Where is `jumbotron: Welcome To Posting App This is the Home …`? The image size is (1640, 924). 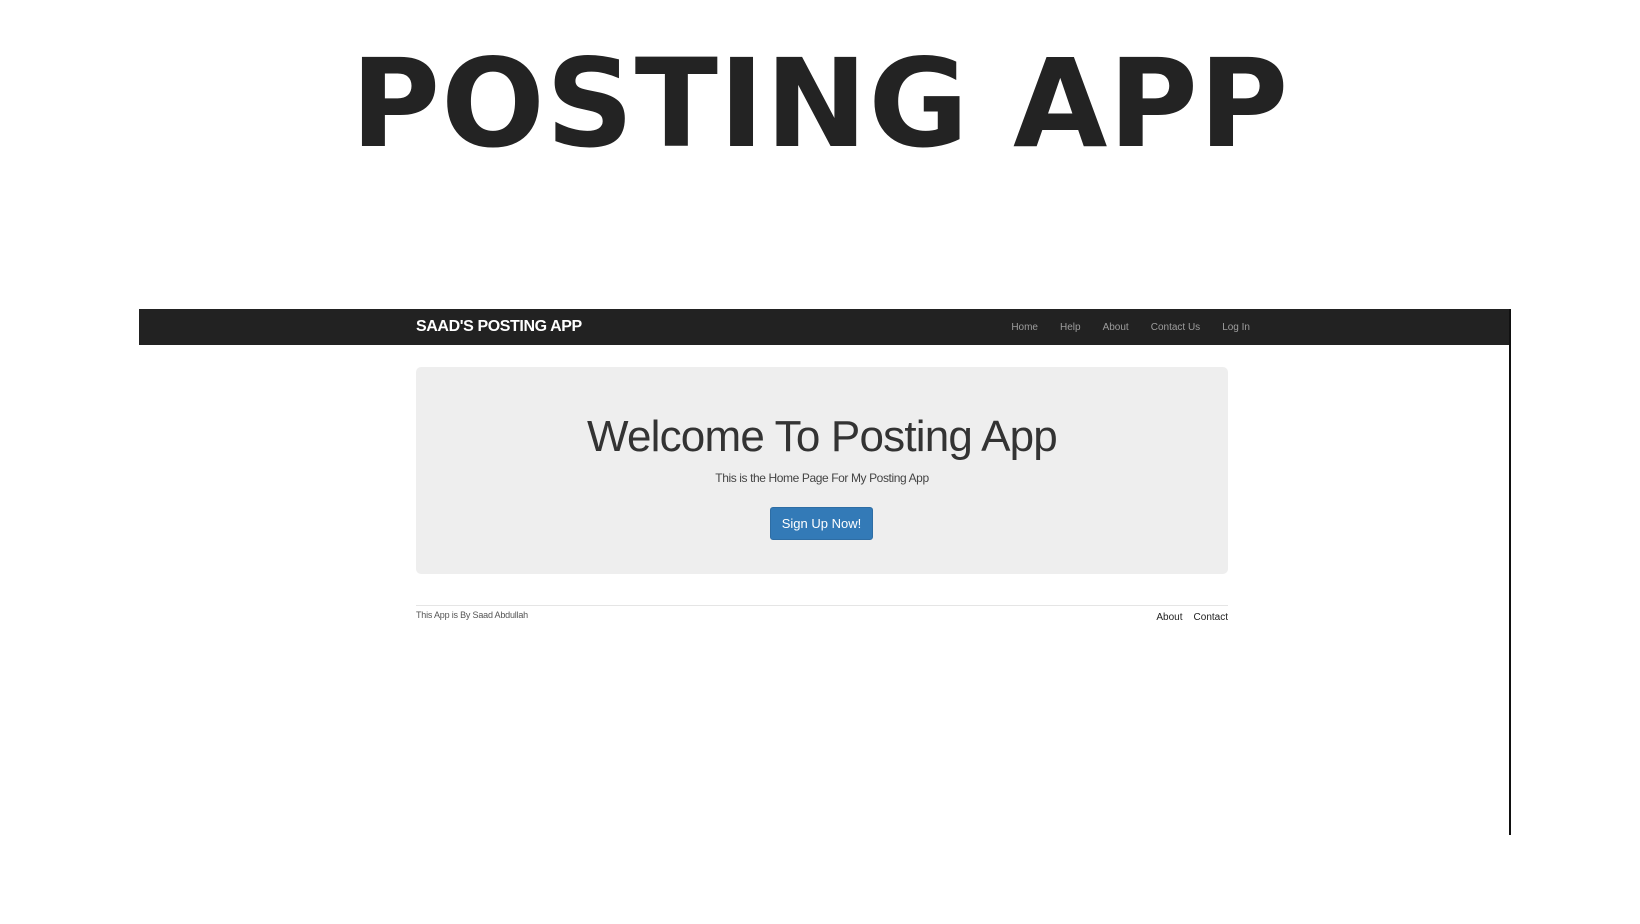
jumbotron: Welcome To Posting App This is the Home … is located at coordinates (822, 470).